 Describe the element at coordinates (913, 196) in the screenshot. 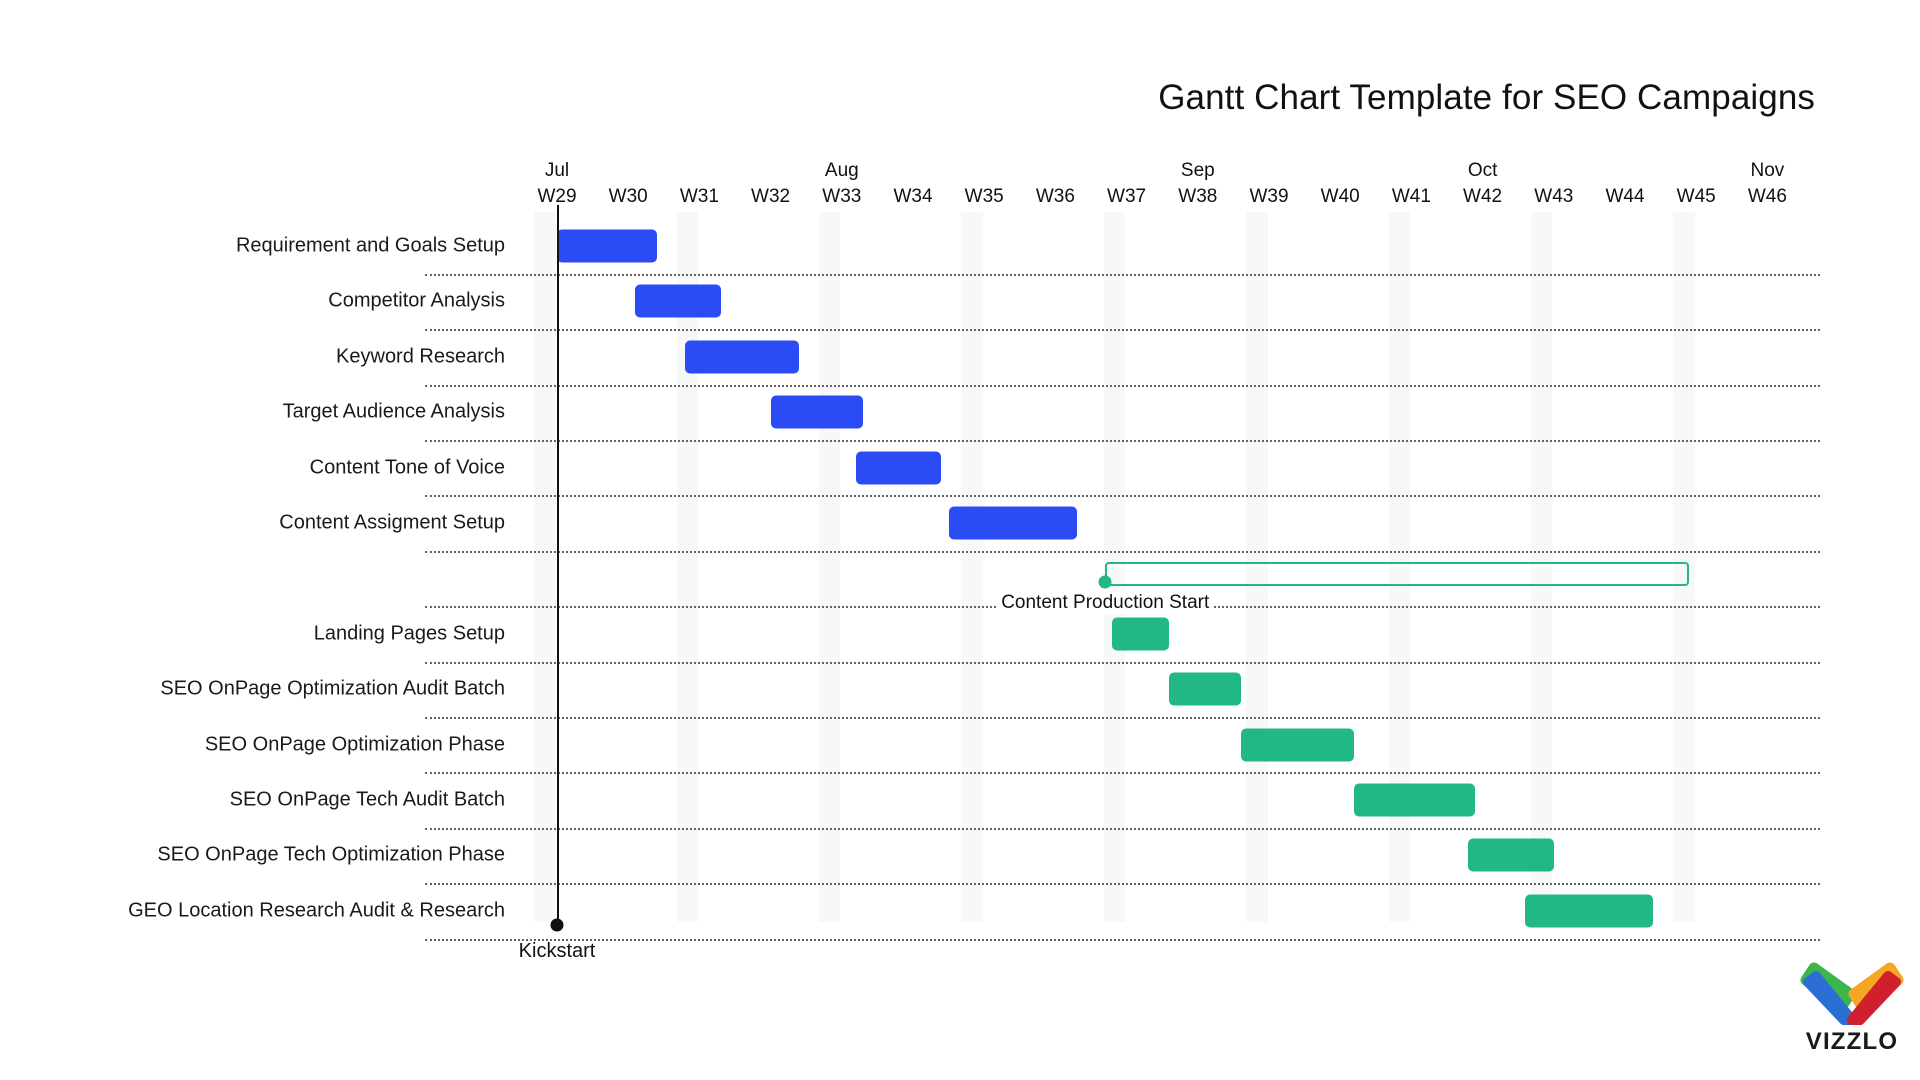

I see `week-tick-label: W34` at that location.